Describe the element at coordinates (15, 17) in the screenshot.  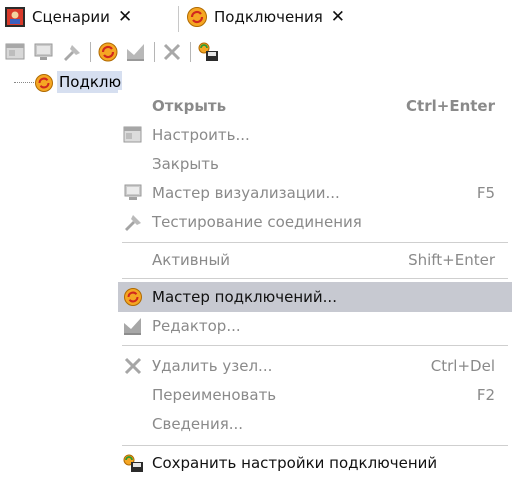
I see `scenarios-icon` at that location.